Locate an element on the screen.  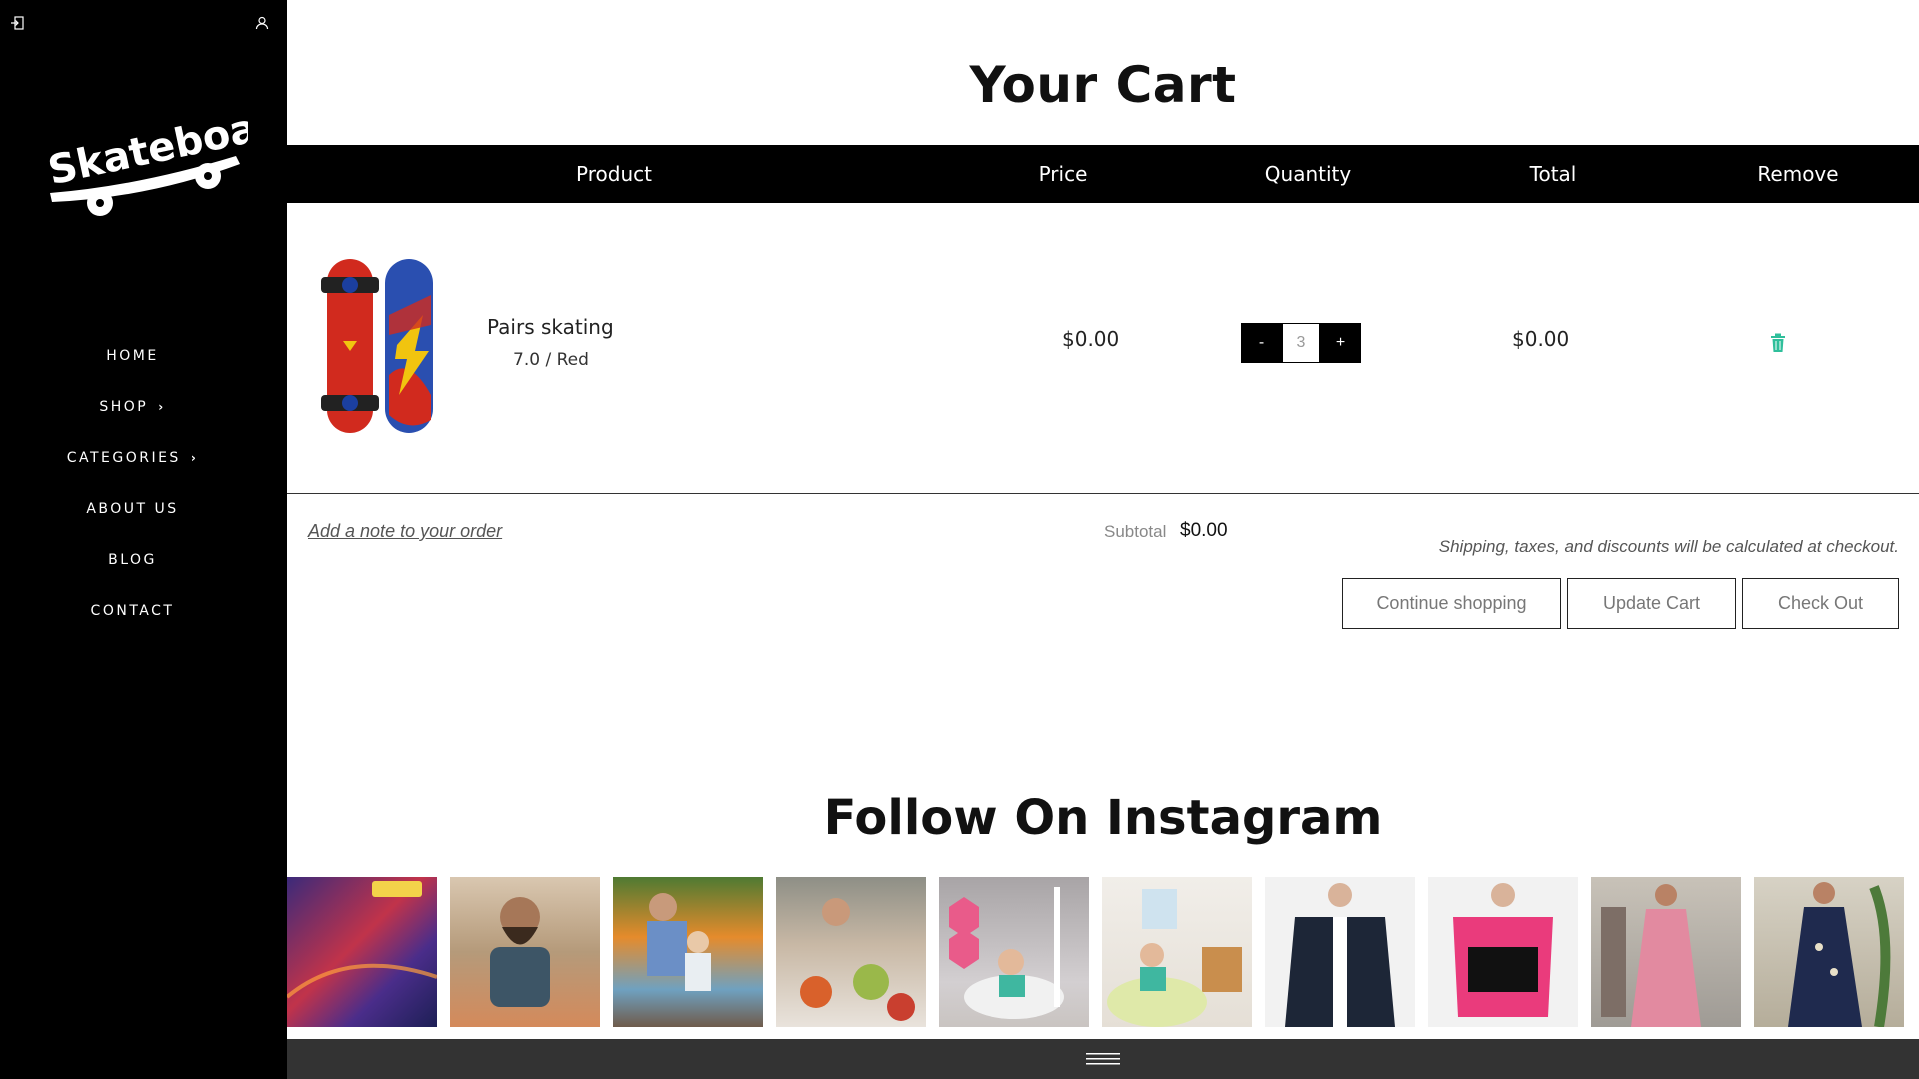
instagram-photo-pink-tshirt is located at coordinates (1503, 952).